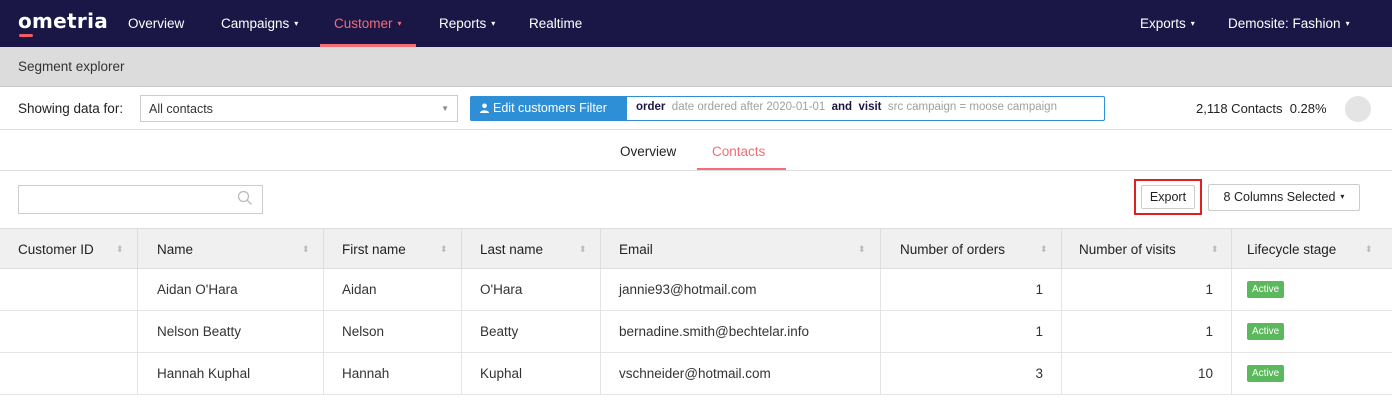 This screenshot has height=404, width=1392. Describe the element at coordinates (972, 107) in the screenshot. I see `filter-clause-text: src campaign = moose campaign` at that location.